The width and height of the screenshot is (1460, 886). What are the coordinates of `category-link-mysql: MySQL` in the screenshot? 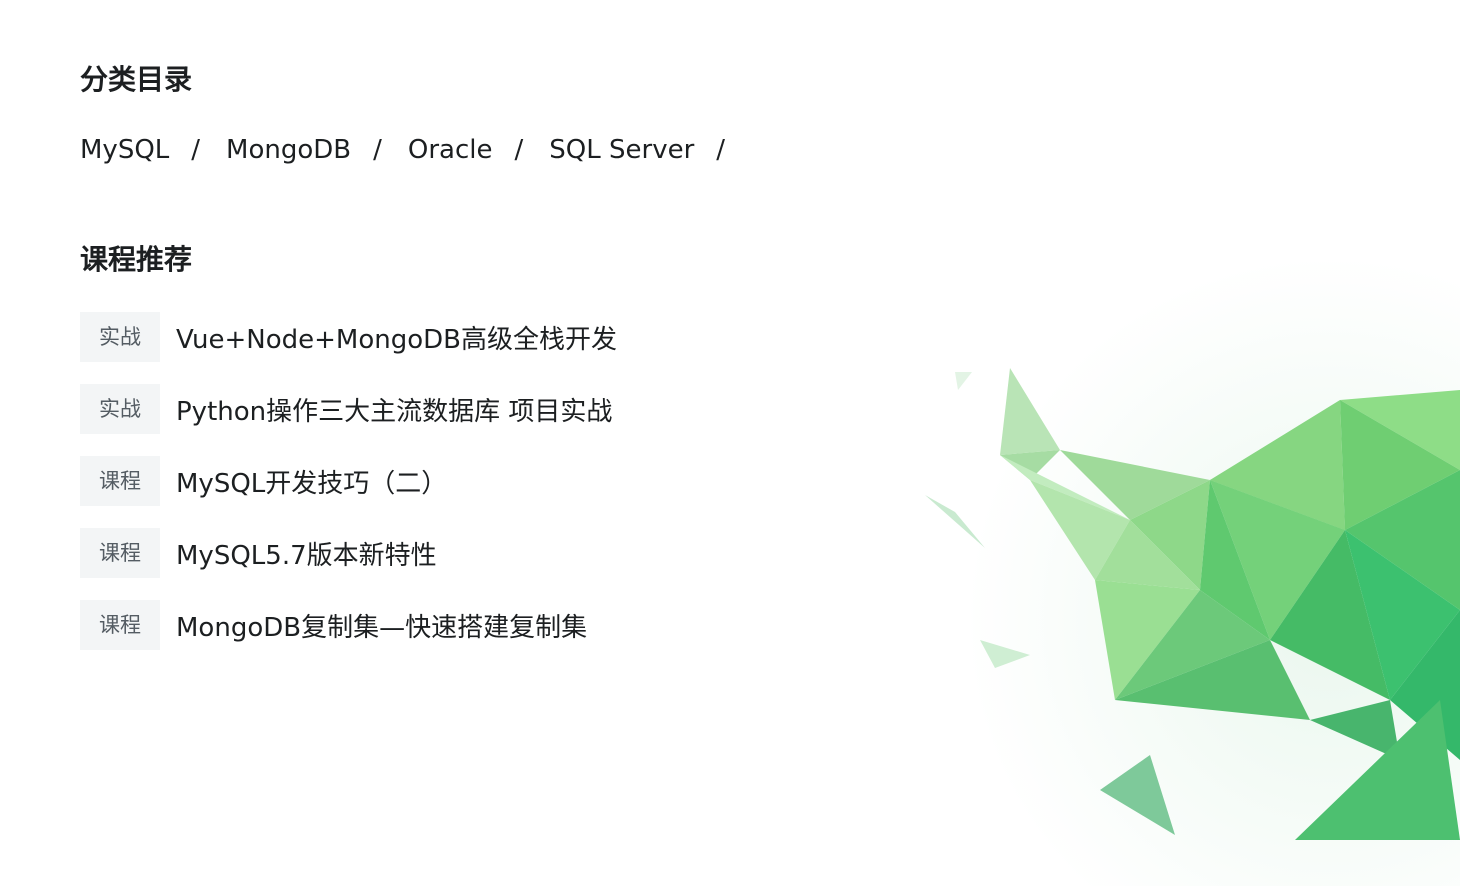 It's located at (124, 150).